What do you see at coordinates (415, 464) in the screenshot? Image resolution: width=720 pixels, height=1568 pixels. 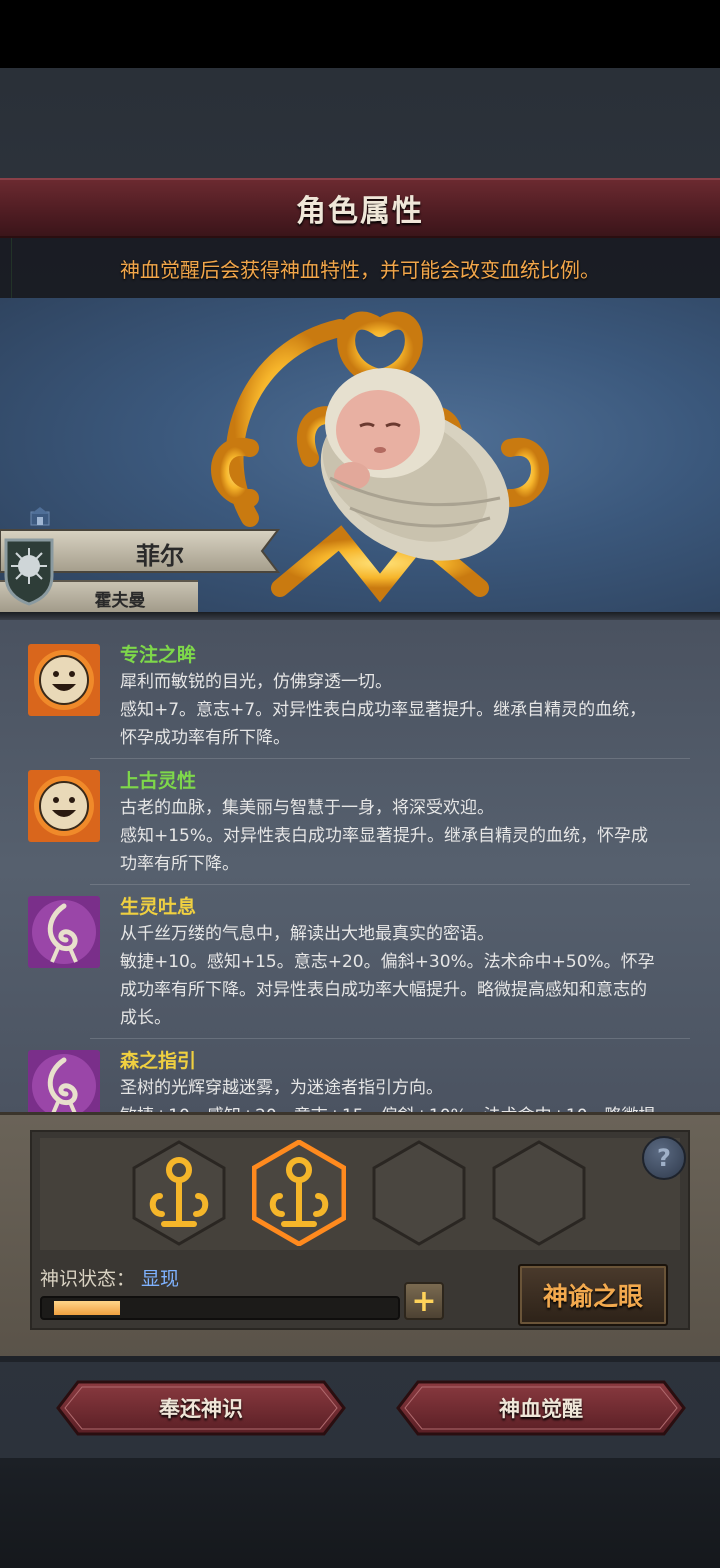 I see `swaddled-baby-icon` at bounding box center [415, 464].